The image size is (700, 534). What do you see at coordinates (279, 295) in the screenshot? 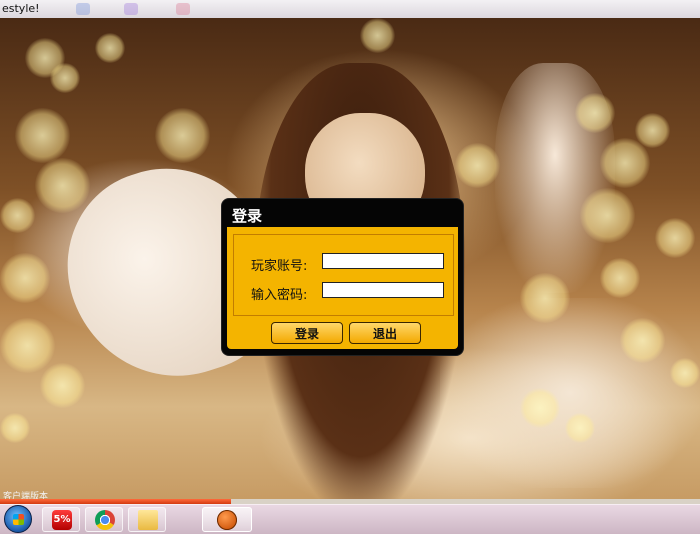
I see `password-label: 输入密码:` at bounding box center [279, 295].